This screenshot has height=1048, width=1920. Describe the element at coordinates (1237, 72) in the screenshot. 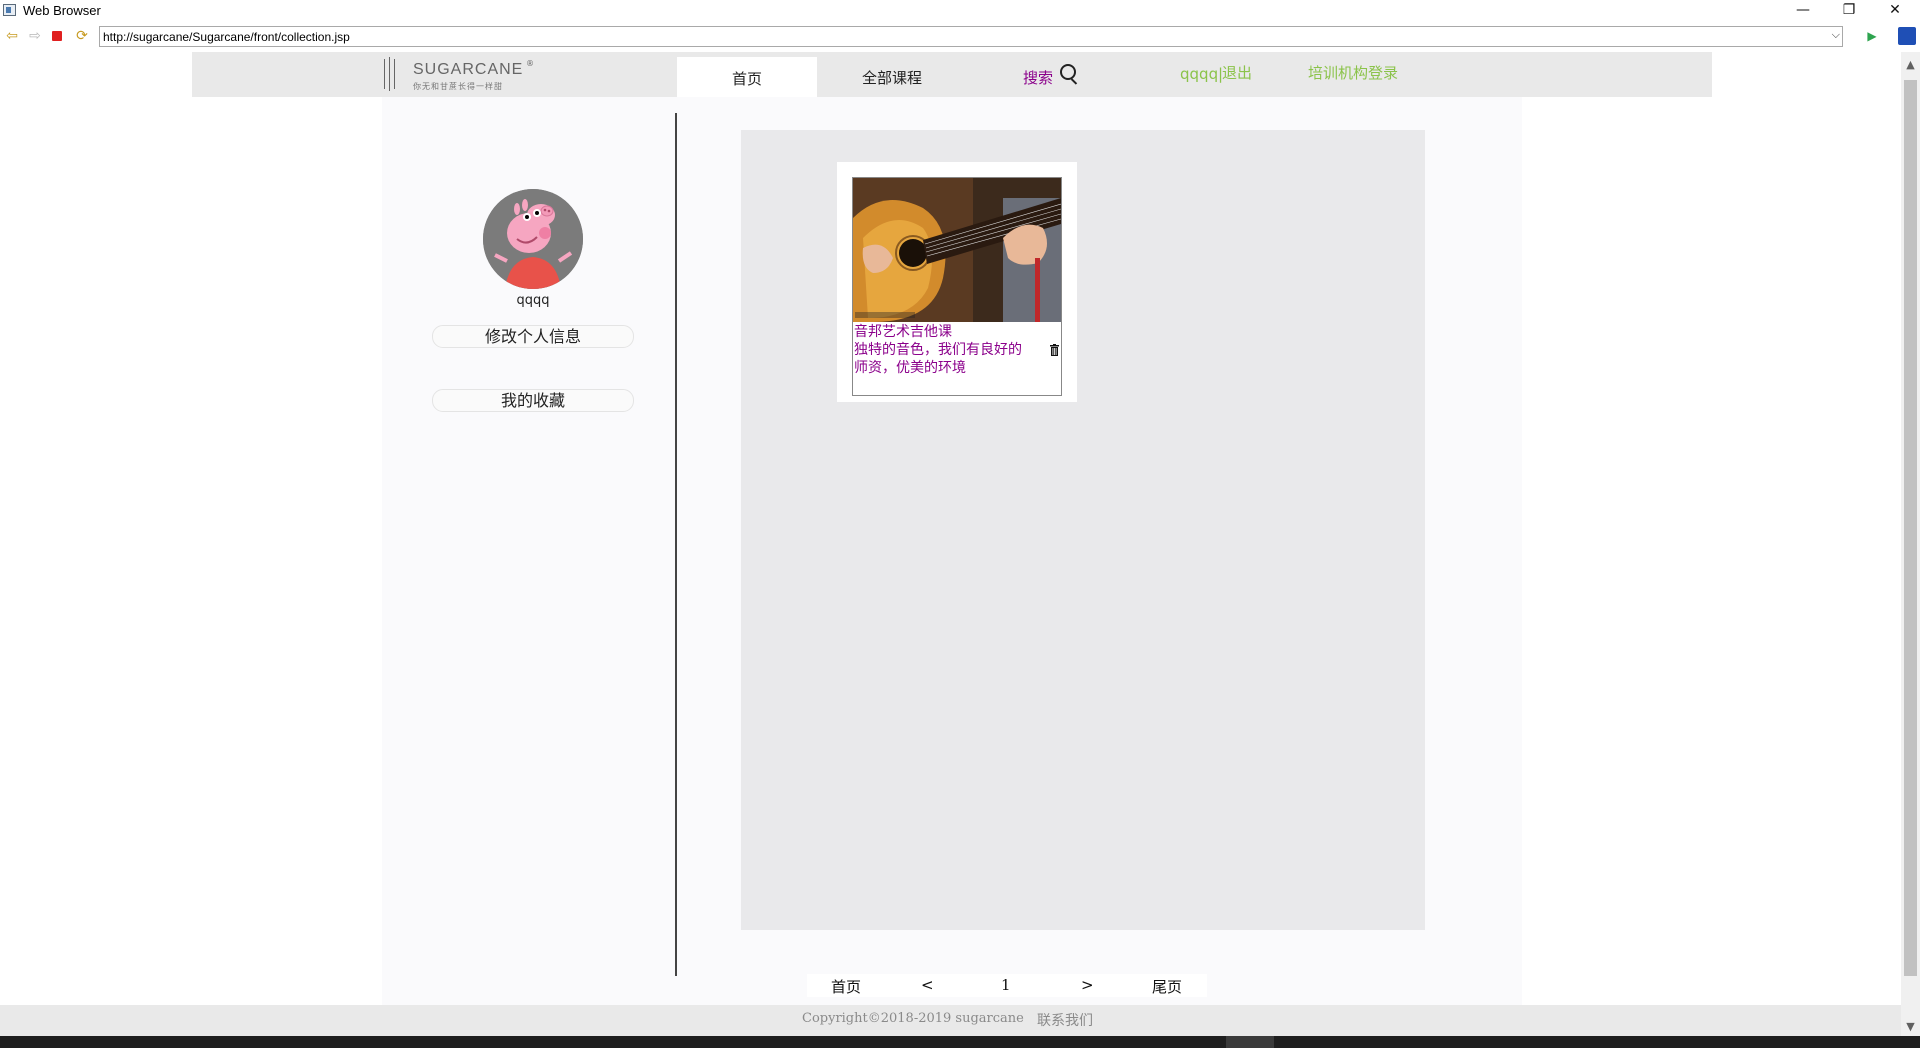

I see `logout-link: 退出` at that location.